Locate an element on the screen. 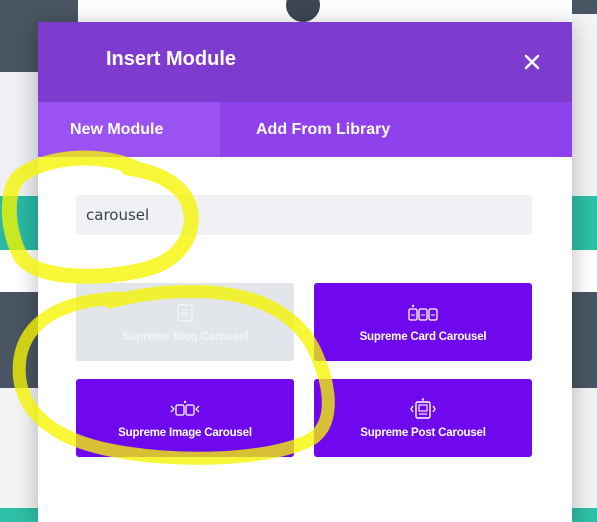 This screenshot has width=597, height=522. module-card-supreme-card-carousel: Supreme Card Carousel is located at coordinates (423, 322).